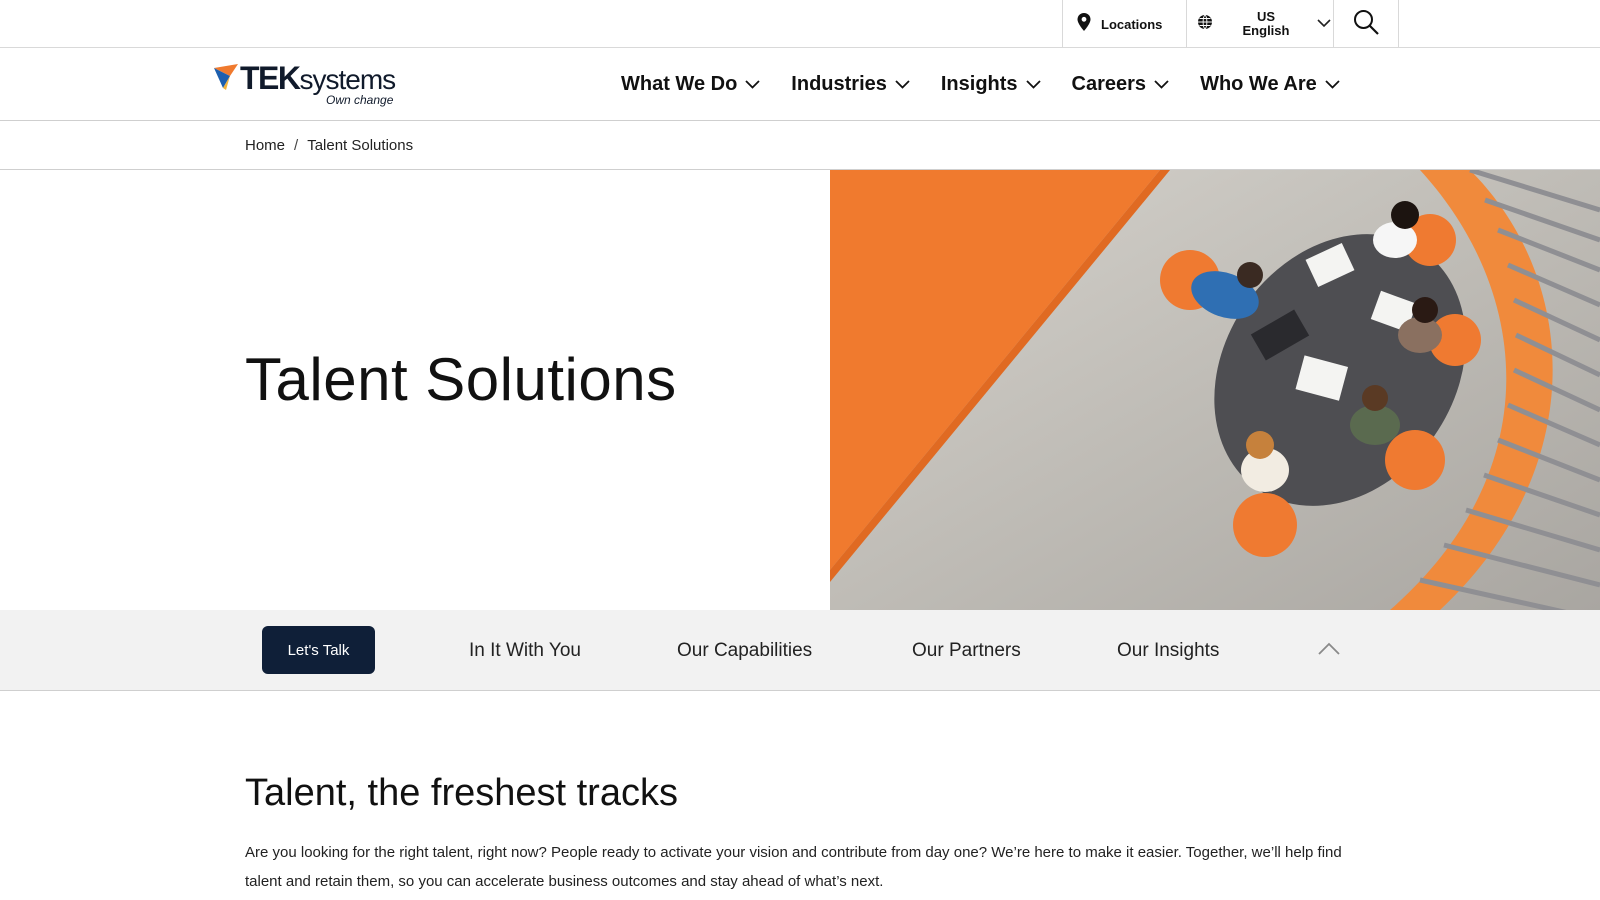  I want to click on logo-brand-bold: TEK, so click(270, 78).